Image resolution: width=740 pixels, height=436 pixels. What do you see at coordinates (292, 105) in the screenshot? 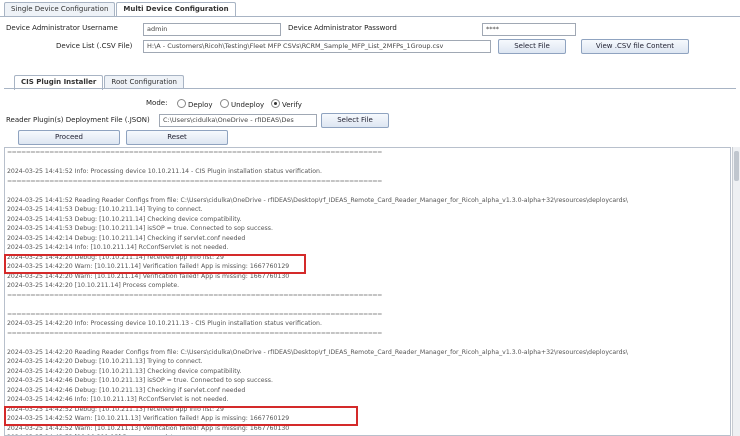
I see `mode-option-verify-label: Verify` at bounding box center [292, 105].